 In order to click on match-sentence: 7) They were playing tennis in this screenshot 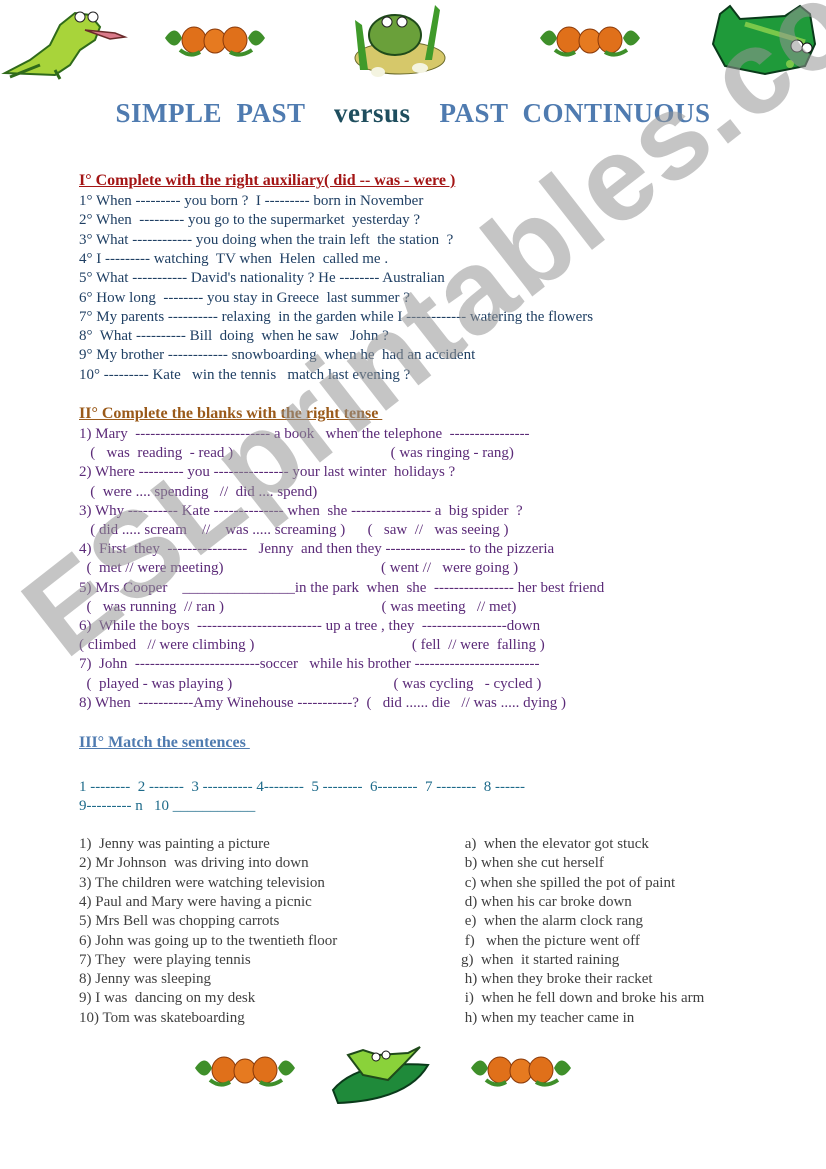, I will do `click(165, 960)`.